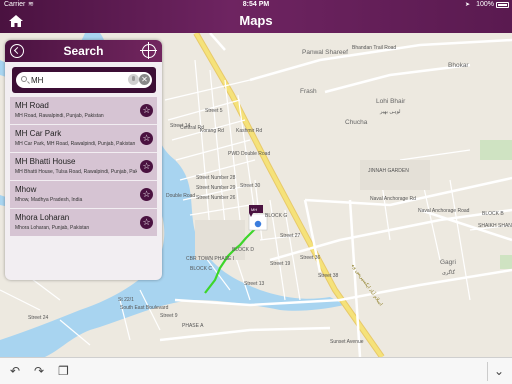 This screenshot has height=384, width=512. What do you see at coordinates (133, 79) in the screenshot?
I see `microphone-icon` at bounding box center [133, 79].